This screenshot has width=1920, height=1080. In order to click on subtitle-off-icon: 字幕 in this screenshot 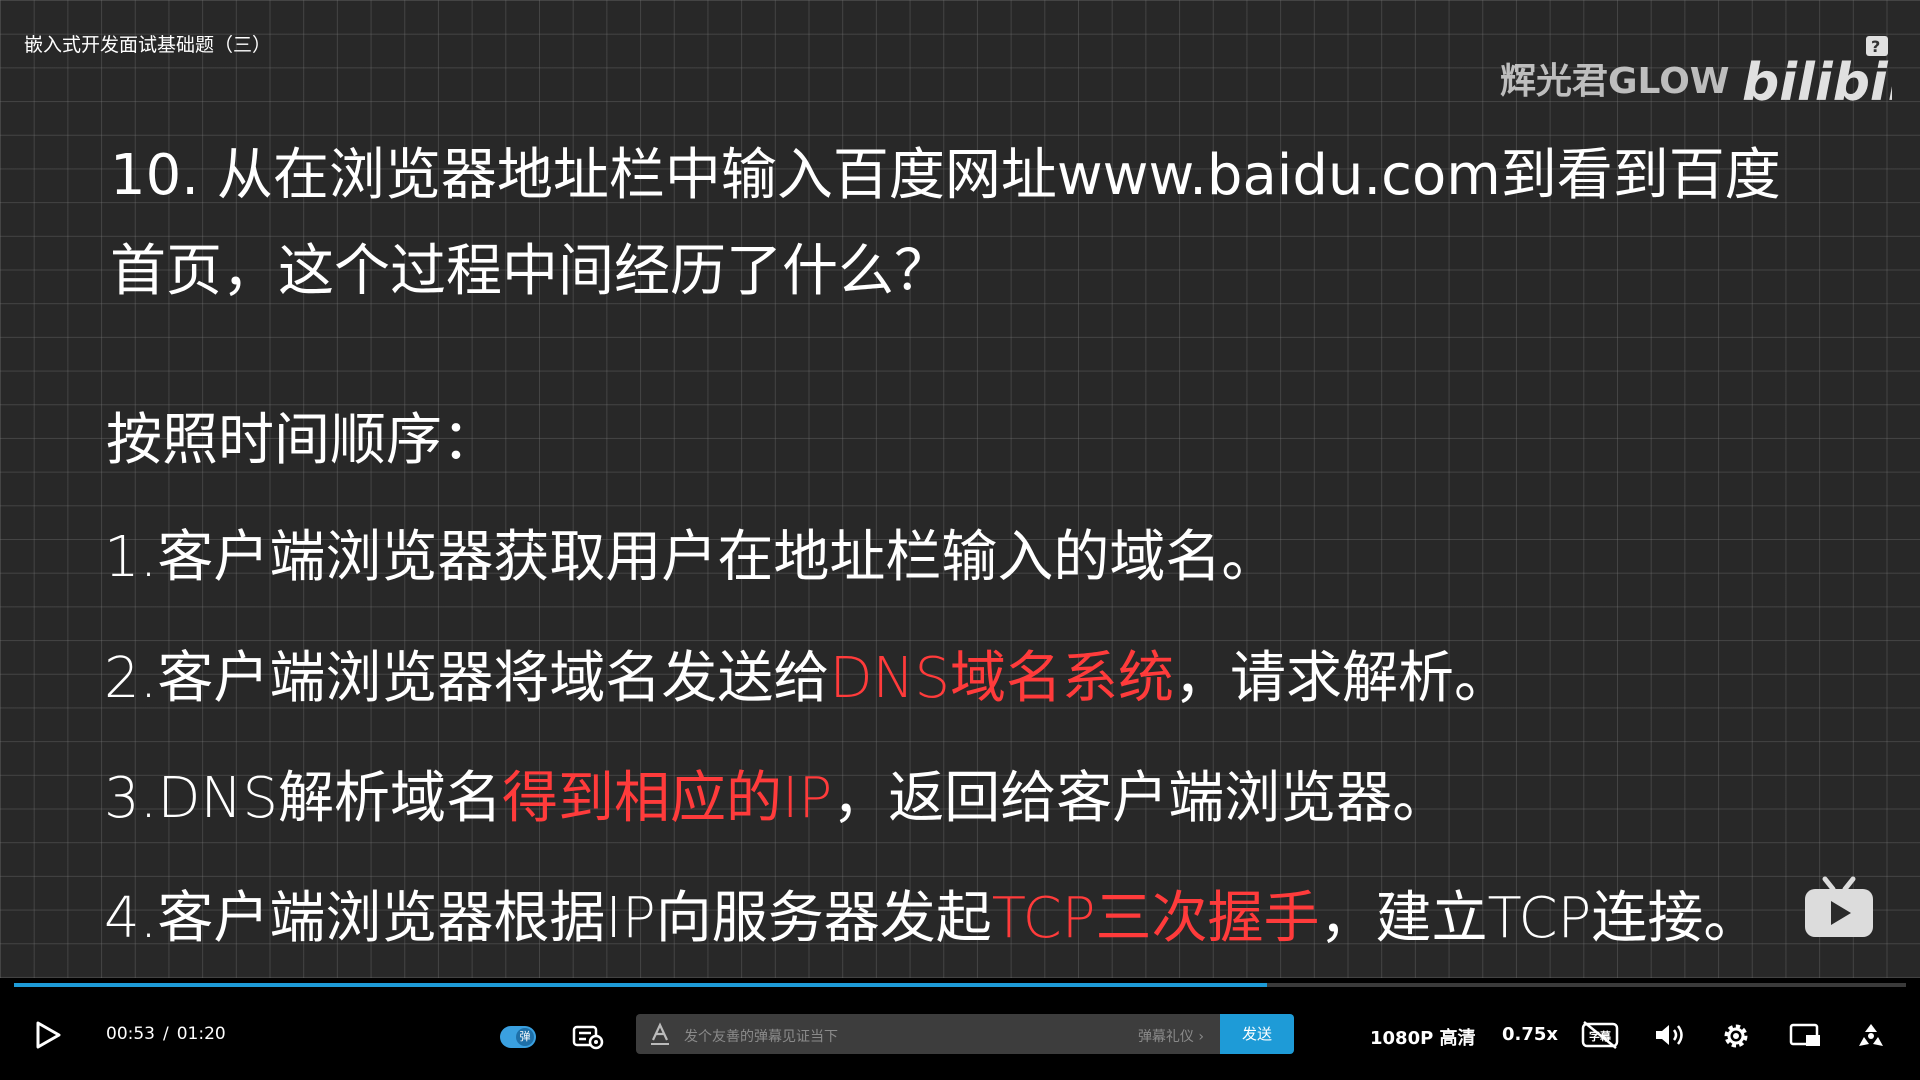, I will do `click(1600, 1035)`.